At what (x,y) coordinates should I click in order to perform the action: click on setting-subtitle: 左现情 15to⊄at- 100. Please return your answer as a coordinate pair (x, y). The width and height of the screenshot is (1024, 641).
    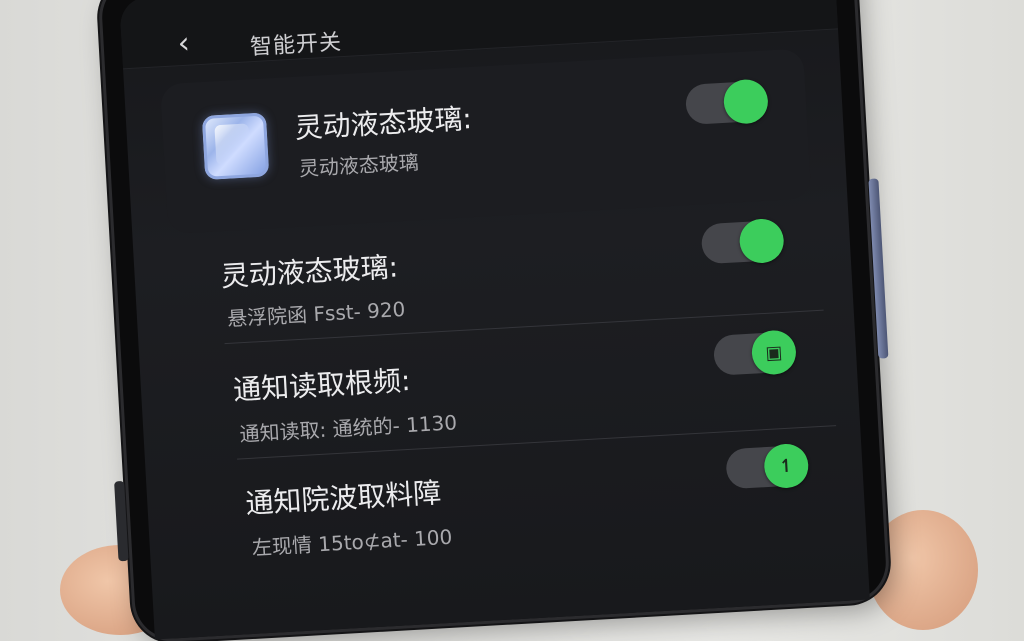
    Looking at the image, I should click on (352, 542).